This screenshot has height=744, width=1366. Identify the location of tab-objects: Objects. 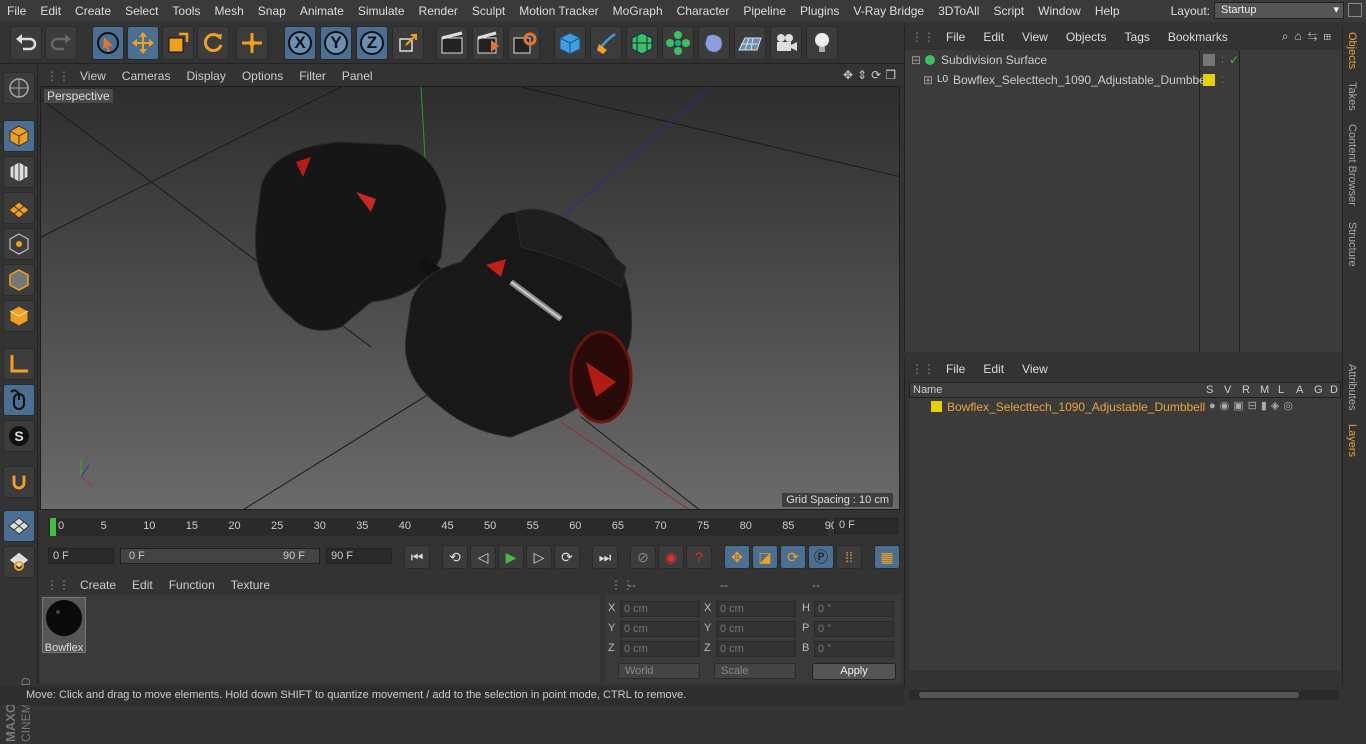
(1352, 50).